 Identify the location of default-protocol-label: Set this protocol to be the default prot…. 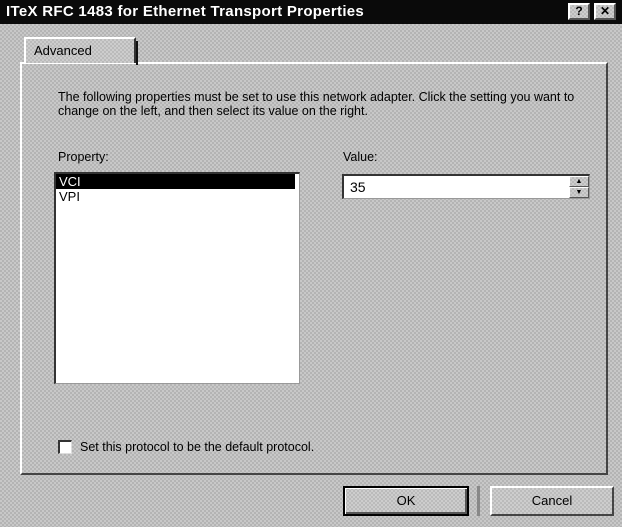
(197, 447).